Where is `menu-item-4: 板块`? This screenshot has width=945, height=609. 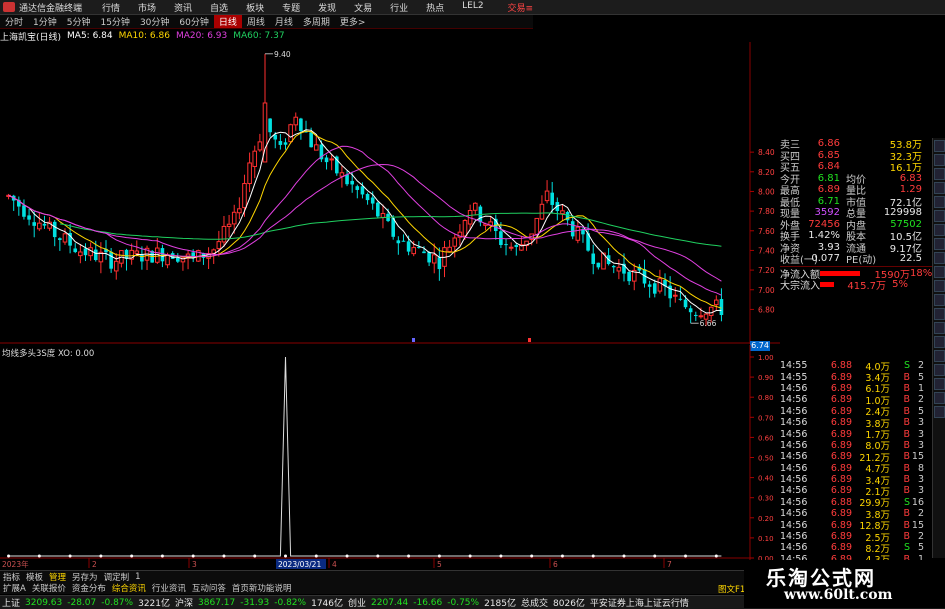
menu-item-4: 板块 is located at coordinates (255, 7).